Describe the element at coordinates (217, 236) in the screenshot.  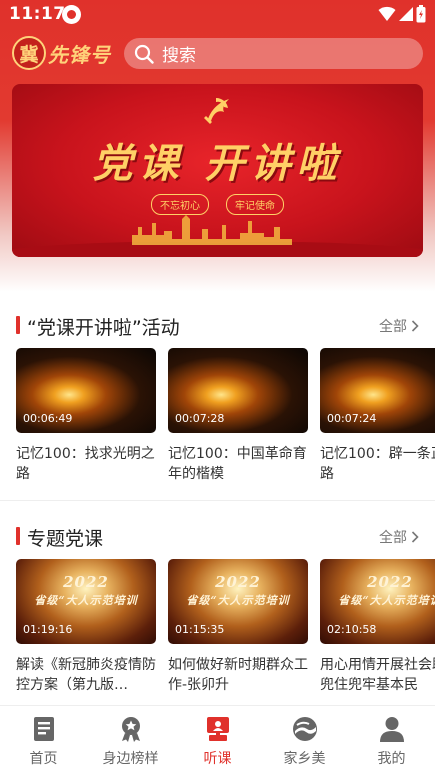
I see `skyline-decoration` at that location.